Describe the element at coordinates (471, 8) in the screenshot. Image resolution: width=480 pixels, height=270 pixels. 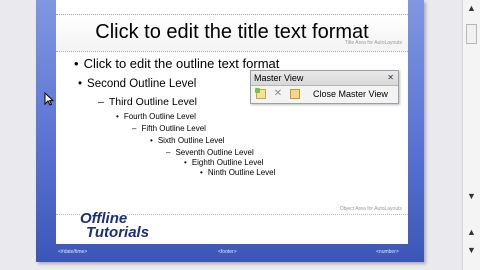
I see `scroll-up-icon: ▲` at that location.